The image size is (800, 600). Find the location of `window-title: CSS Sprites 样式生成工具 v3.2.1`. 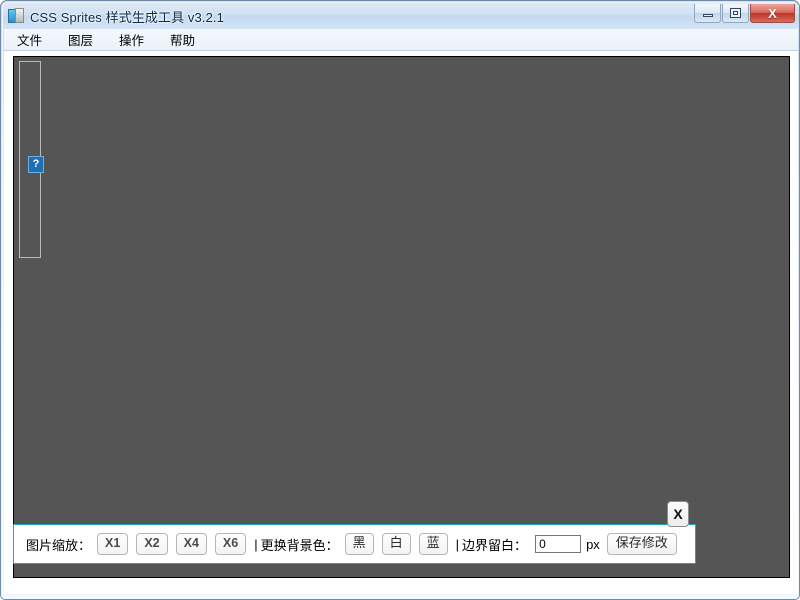

window-title: CSS Sprites 样式生成工具 v3.2.1 is located at coordinates (127, 17).